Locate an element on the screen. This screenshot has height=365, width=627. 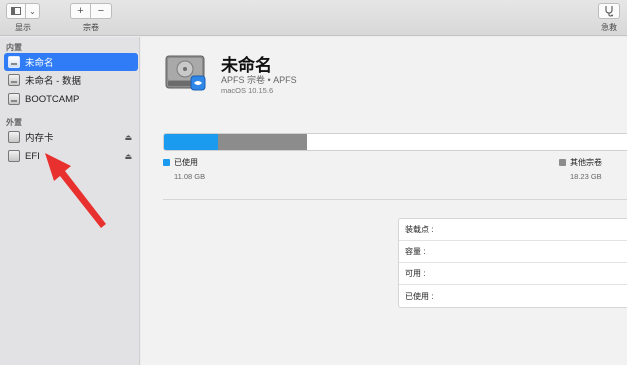
add-volume-button: + is located at coordinates (80, 11).